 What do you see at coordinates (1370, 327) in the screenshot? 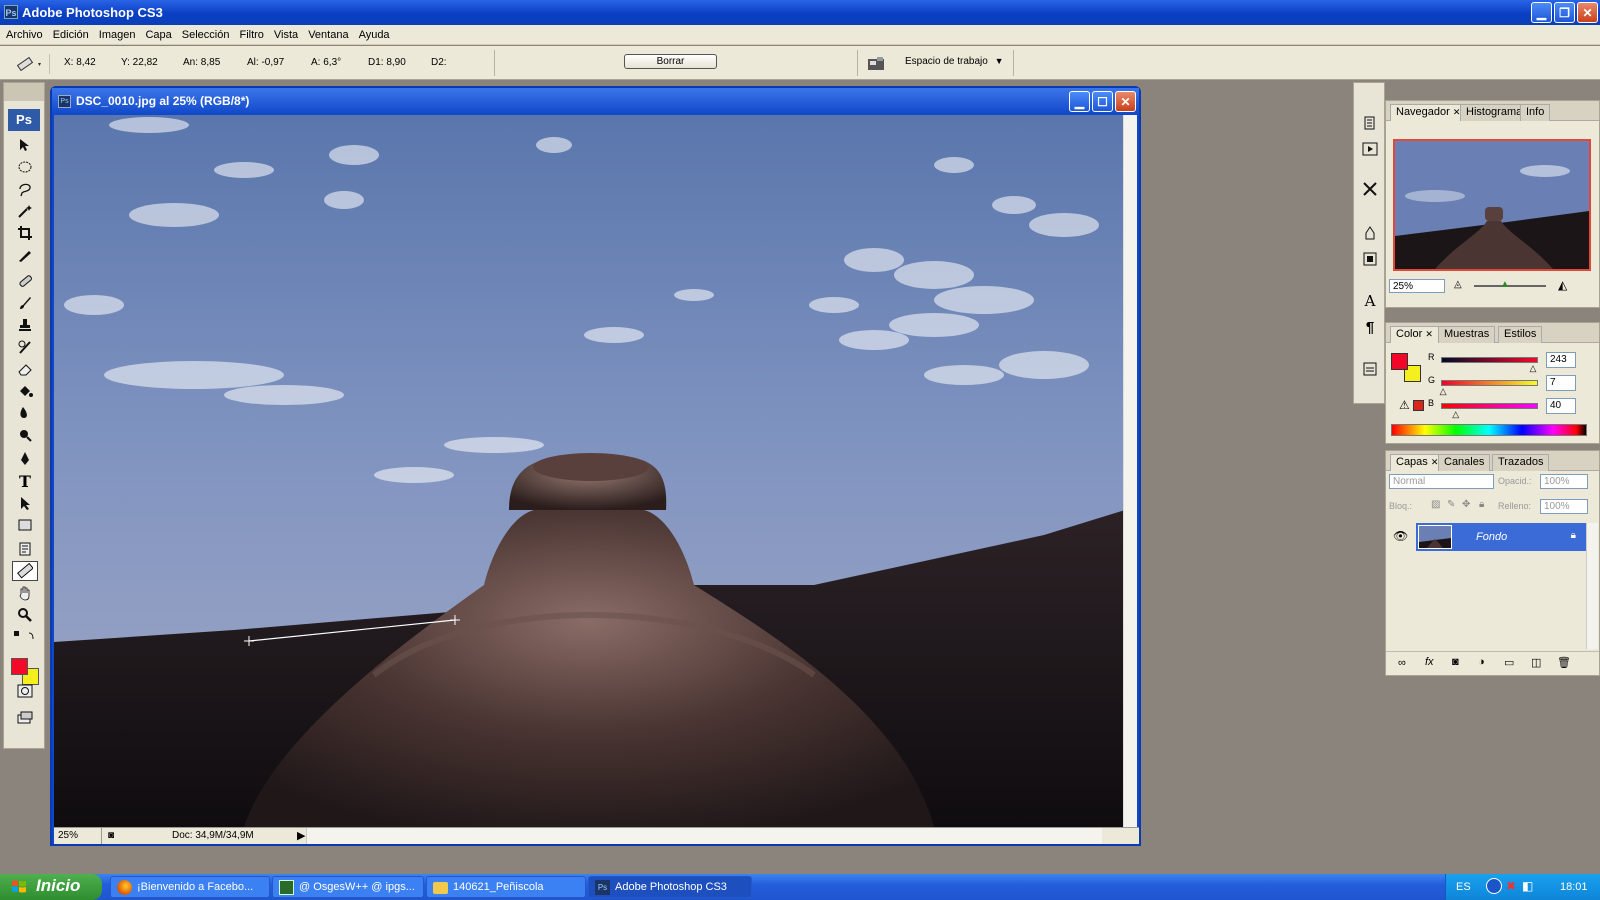
I see `paragraph-panel-icon: ¶` at bounding box center [1370, 327].